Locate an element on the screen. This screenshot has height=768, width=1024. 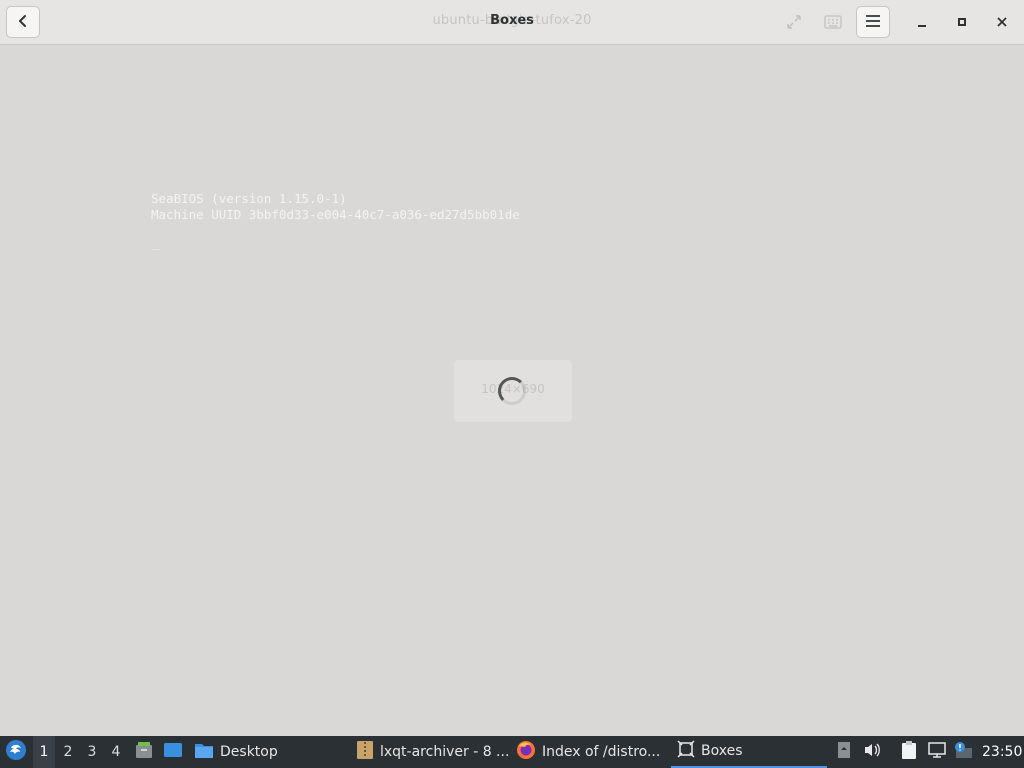
minimize-button is located at coordinates (922, 22).